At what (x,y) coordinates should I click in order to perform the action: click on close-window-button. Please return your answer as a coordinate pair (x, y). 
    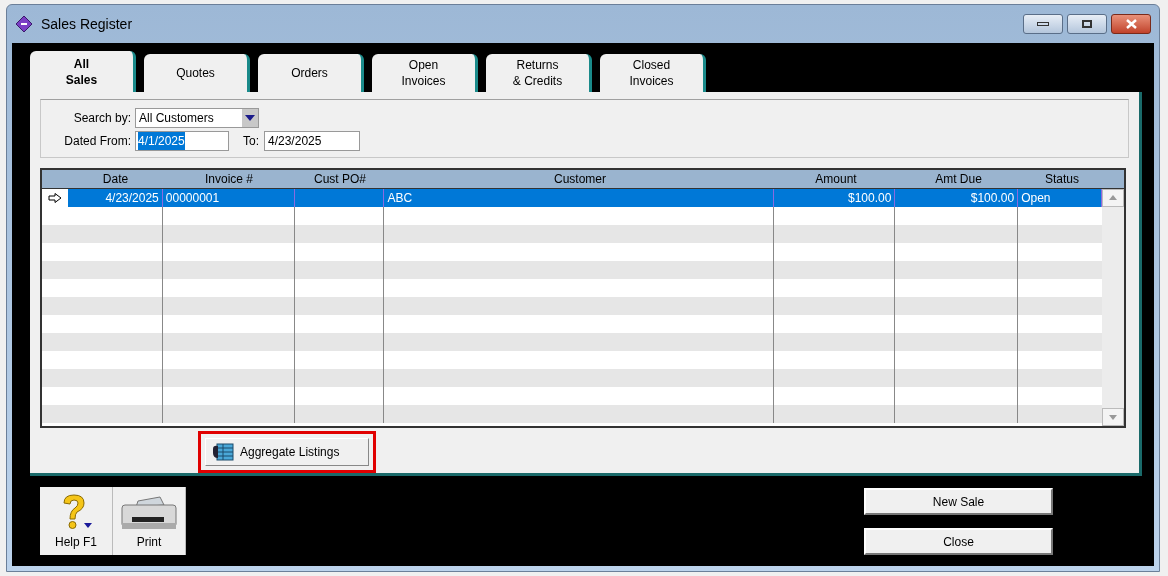
    Looking at the image, I should click on (1131, 24).